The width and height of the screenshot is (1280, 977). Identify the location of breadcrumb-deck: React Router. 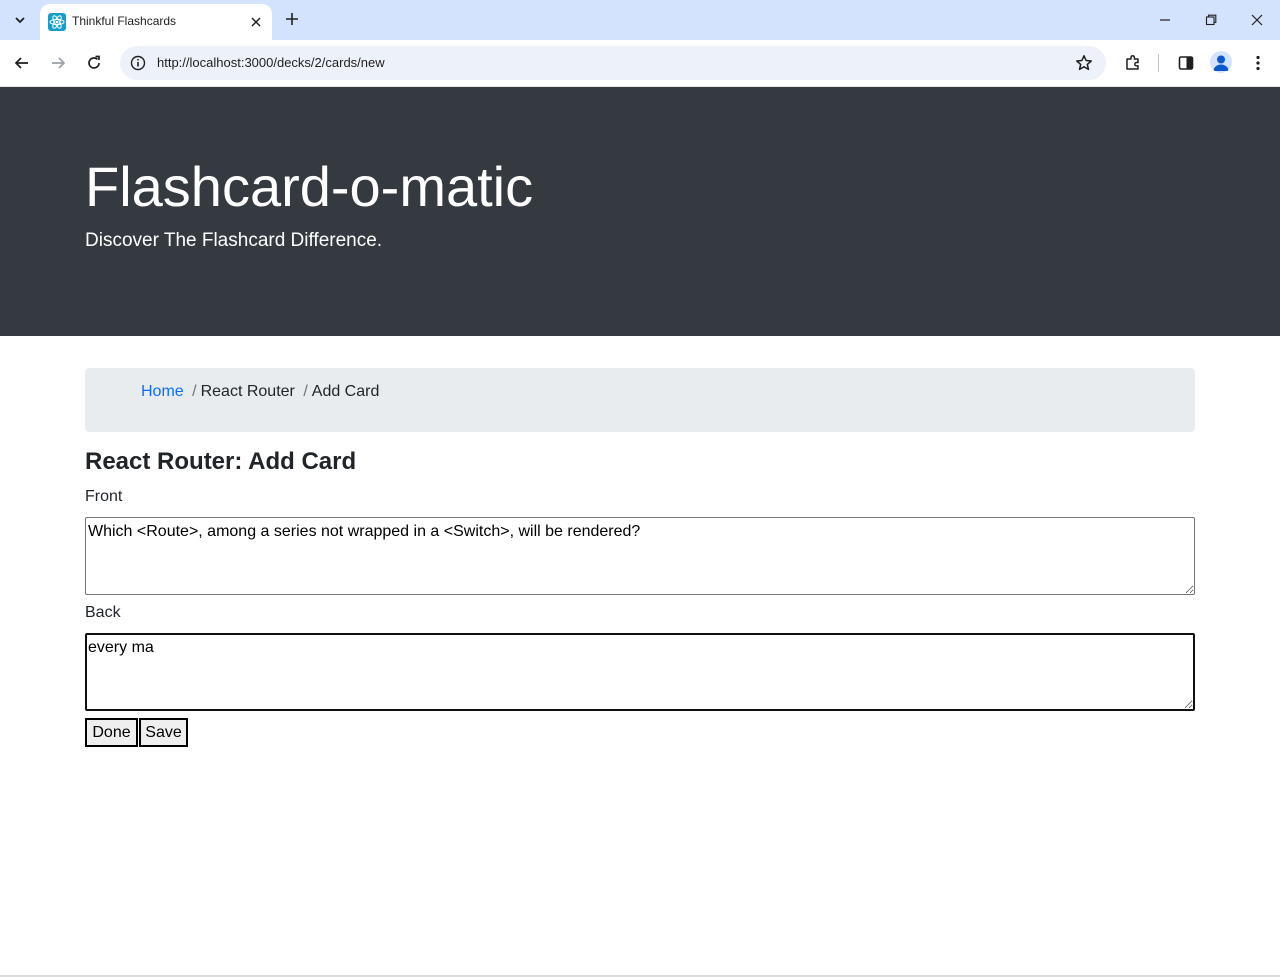
(247, 391).